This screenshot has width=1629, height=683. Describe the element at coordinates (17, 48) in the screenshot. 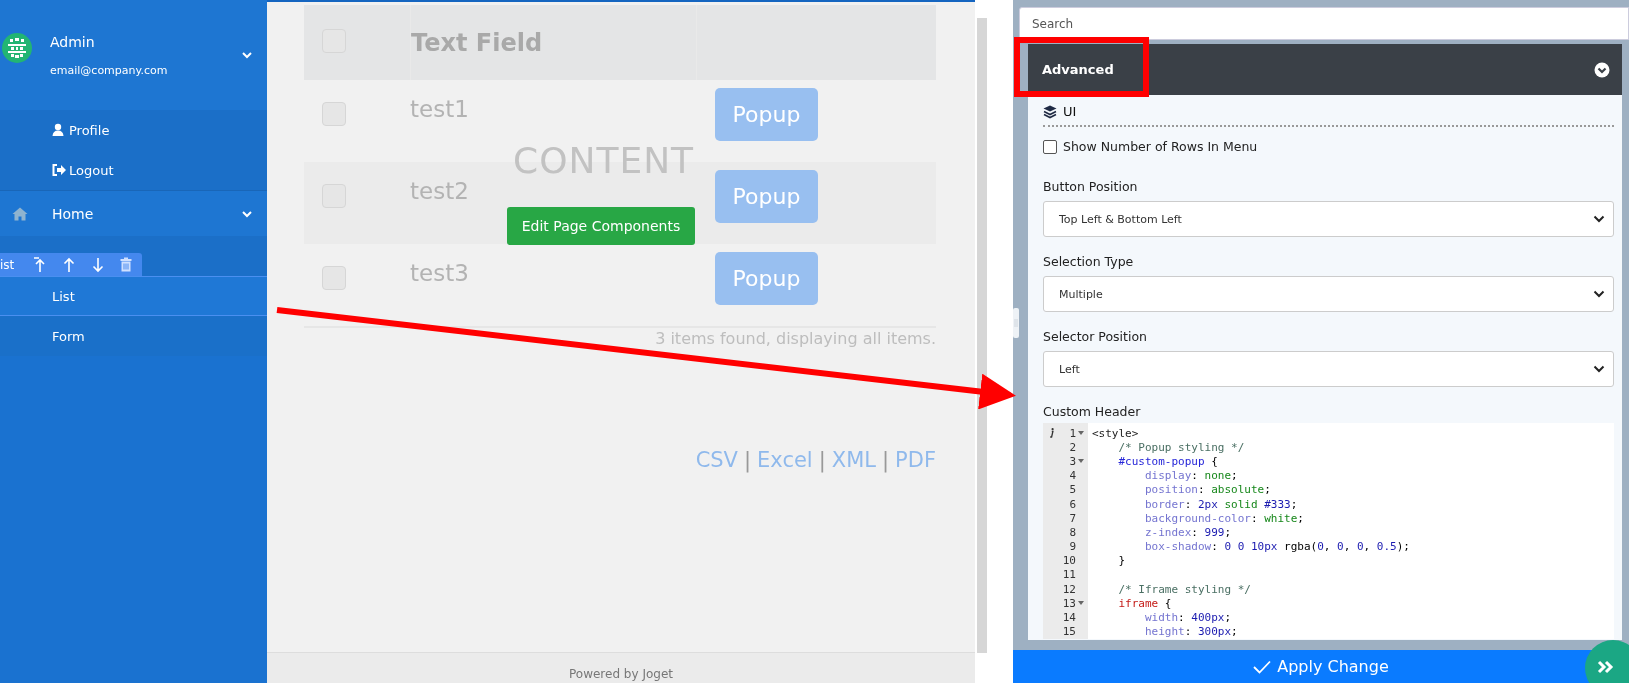

I see `avatar-icon` at that location.